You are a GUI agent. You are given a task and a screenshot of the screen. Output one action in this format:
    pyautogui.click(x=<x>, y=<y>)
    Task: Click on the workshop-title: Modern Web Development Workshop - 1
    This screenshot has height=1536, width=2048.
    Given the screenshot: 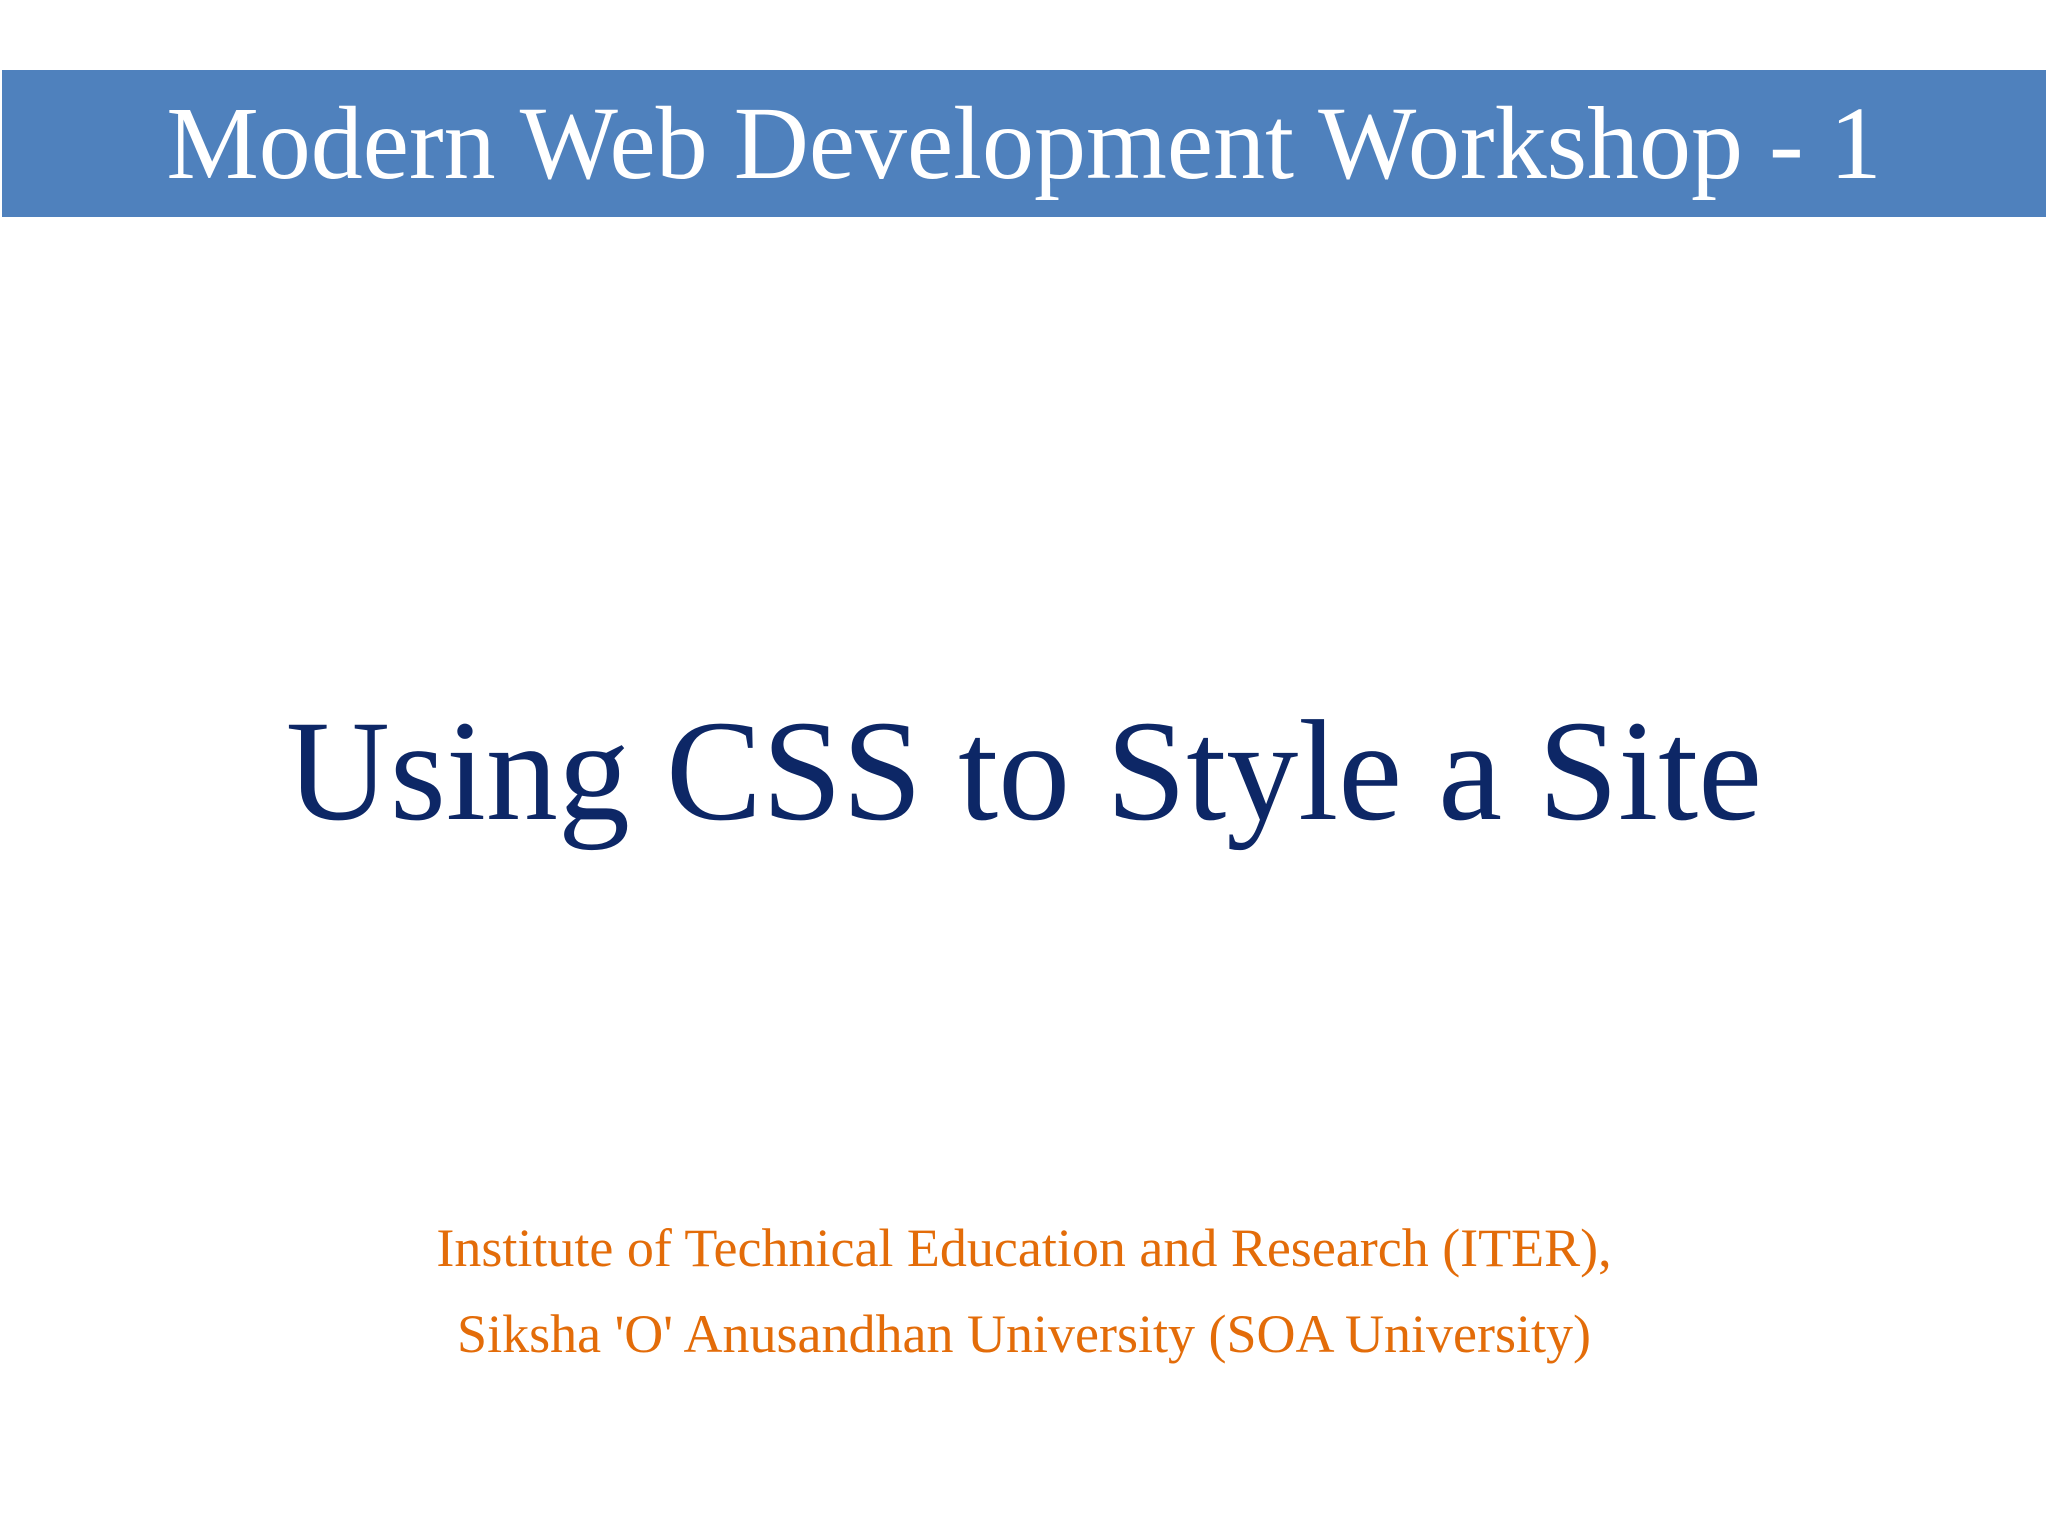 What is the action you would take?
    pyautogui.click(x=1024, y=143)
    